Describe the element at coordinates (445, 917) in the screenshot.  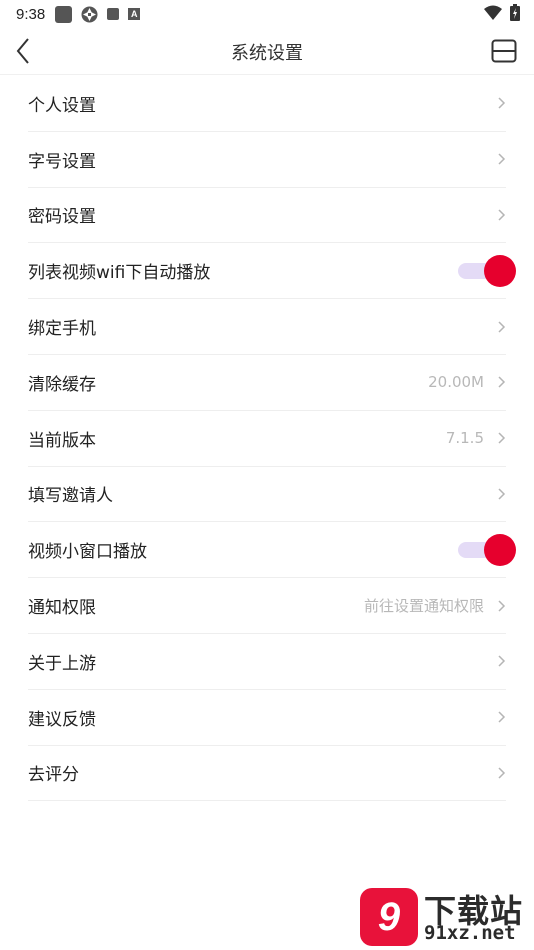
I see `watermark-logo: 9 下载站 91xz.net` at that location.